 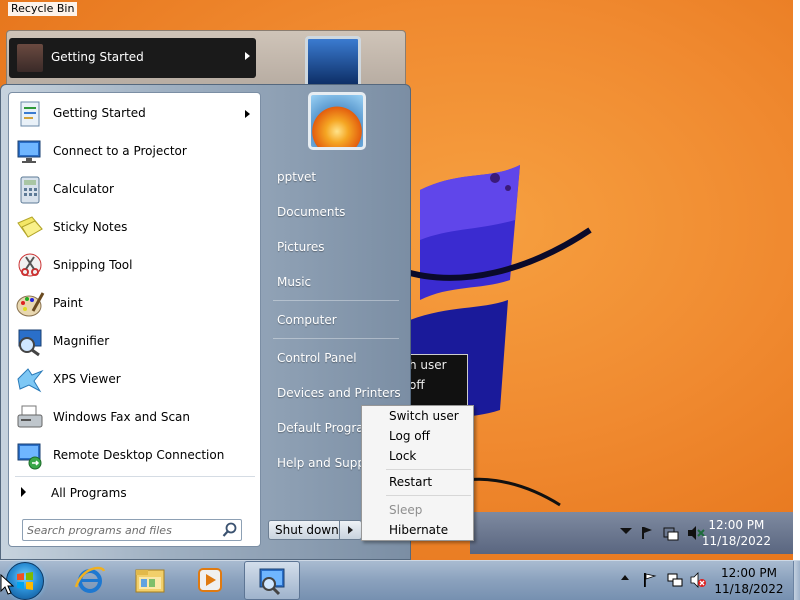 I want to click on taskbar-internet-explorer, so click(x=90, y=580).